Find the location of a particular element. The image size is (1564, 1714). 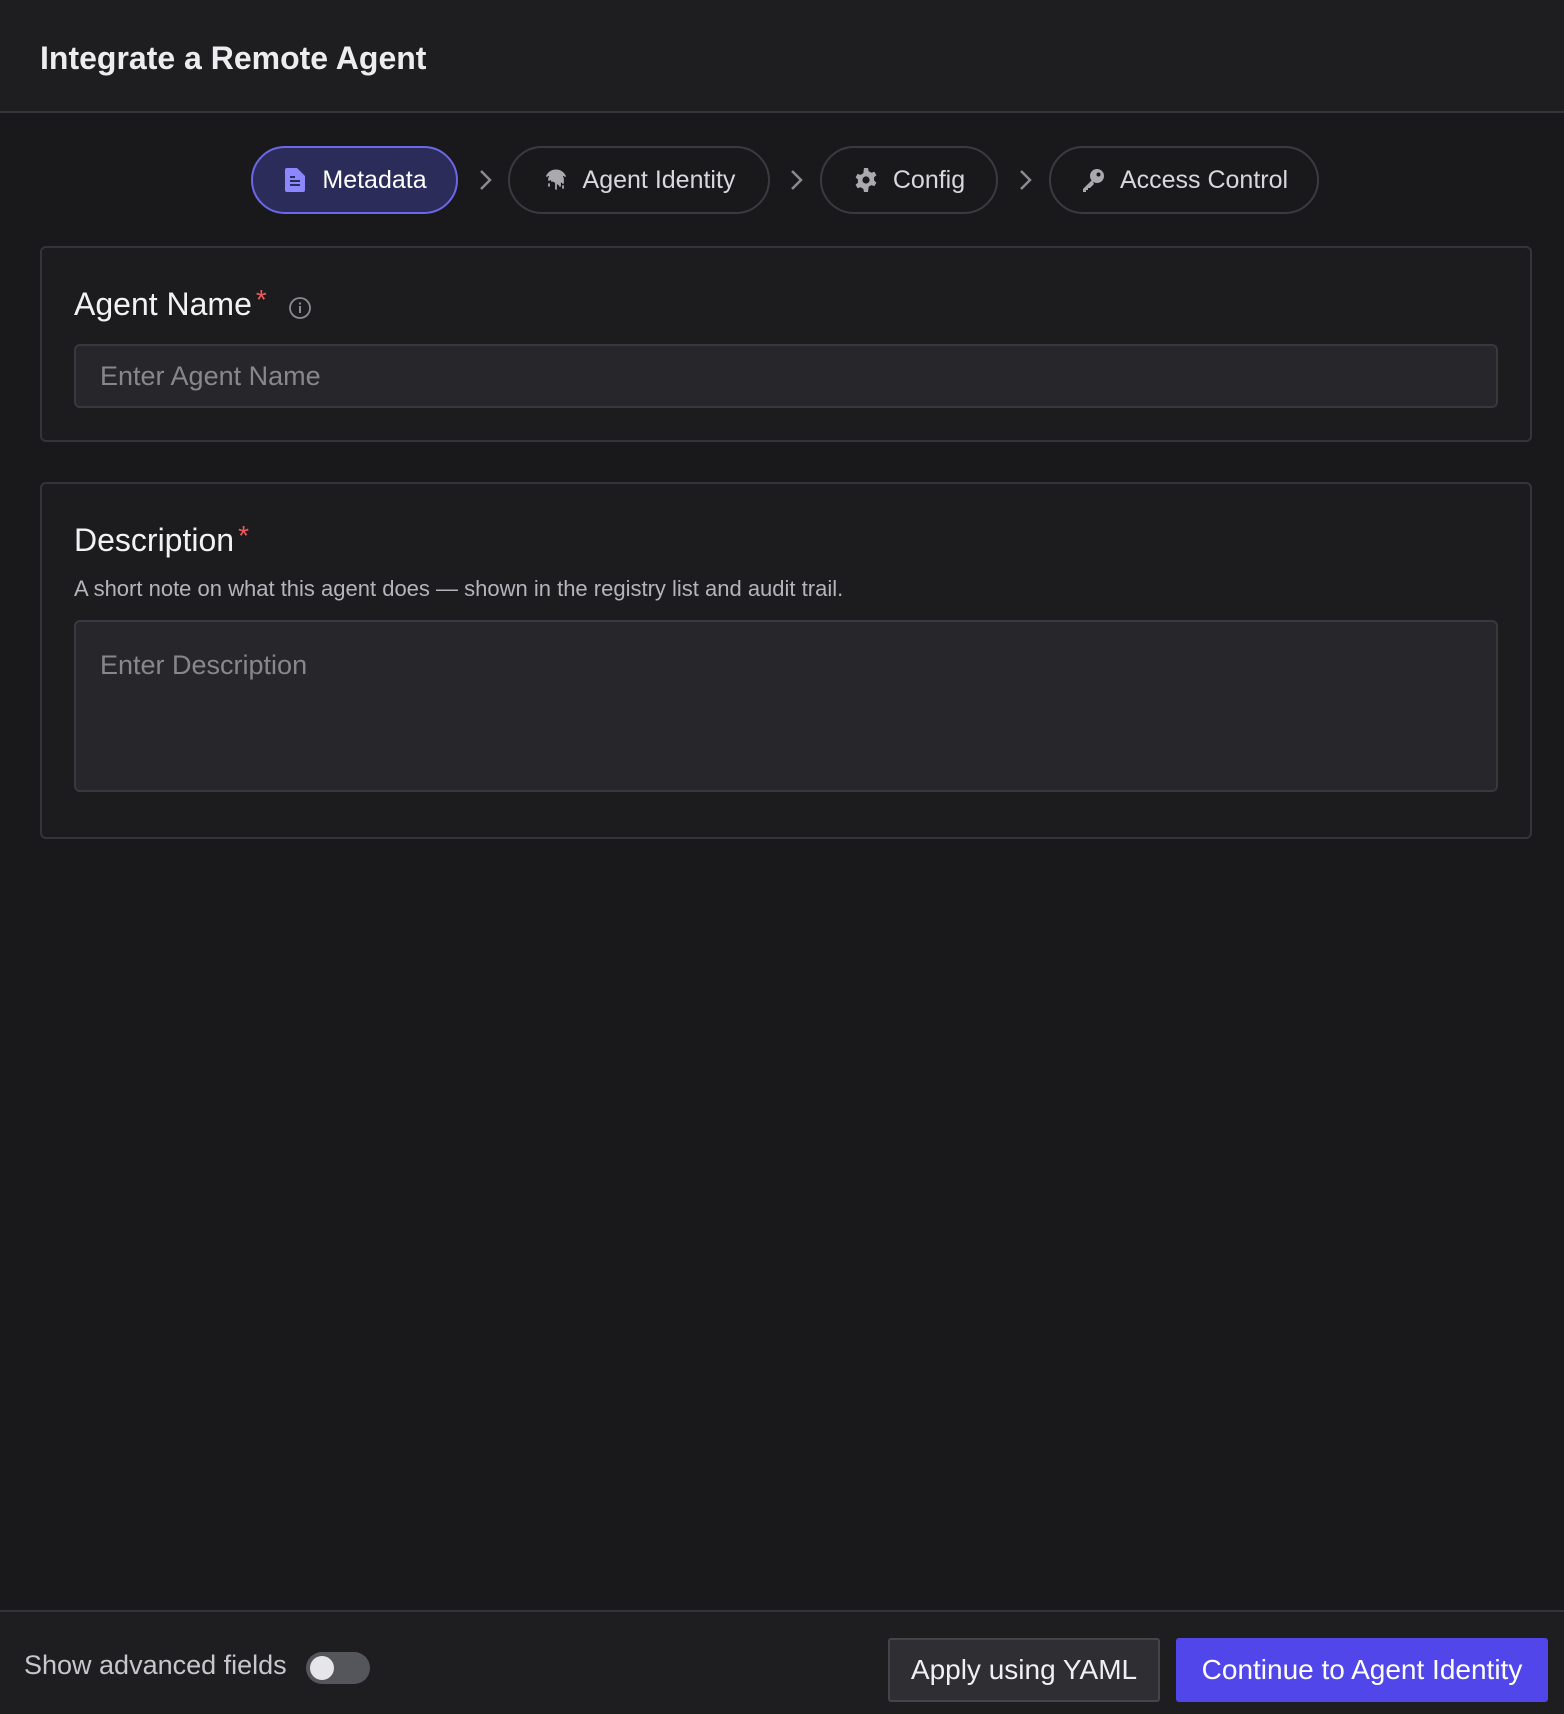

description-label: Description * is located at coordinates (161, 539).